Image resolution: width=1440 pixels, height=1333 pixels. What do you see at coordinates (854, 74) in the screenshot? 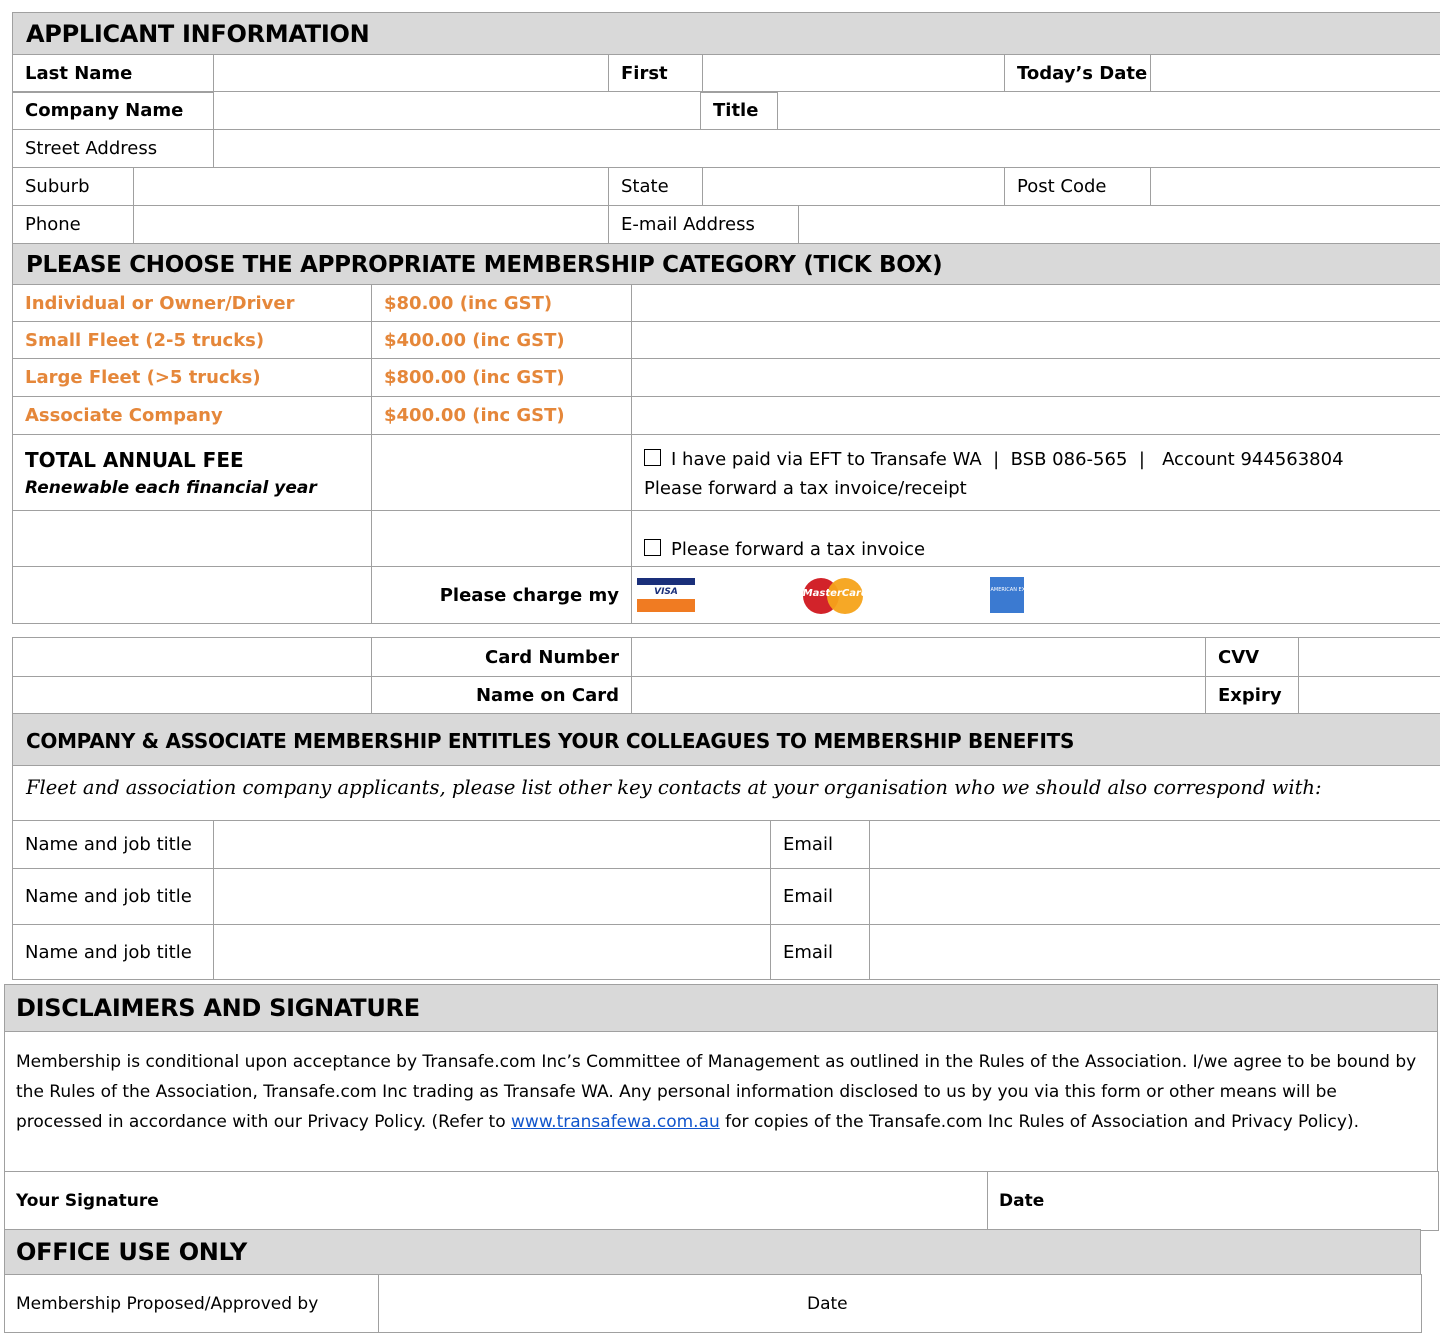
I see `first-name-field` at bounding box center [854, 74].